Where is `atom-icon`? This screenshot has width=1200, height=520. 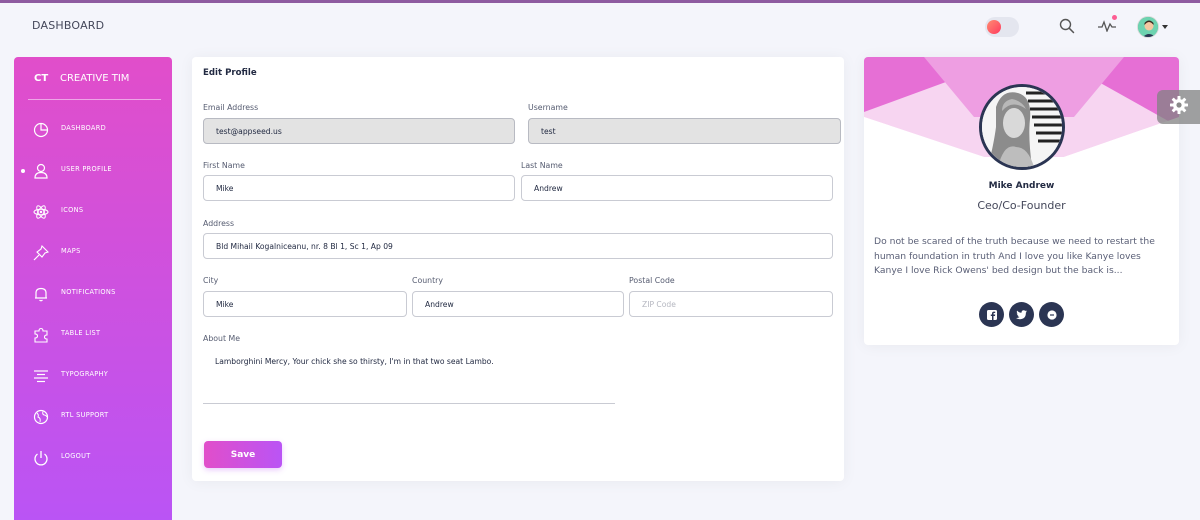 atom-icon is located at coordinates (41, 212).